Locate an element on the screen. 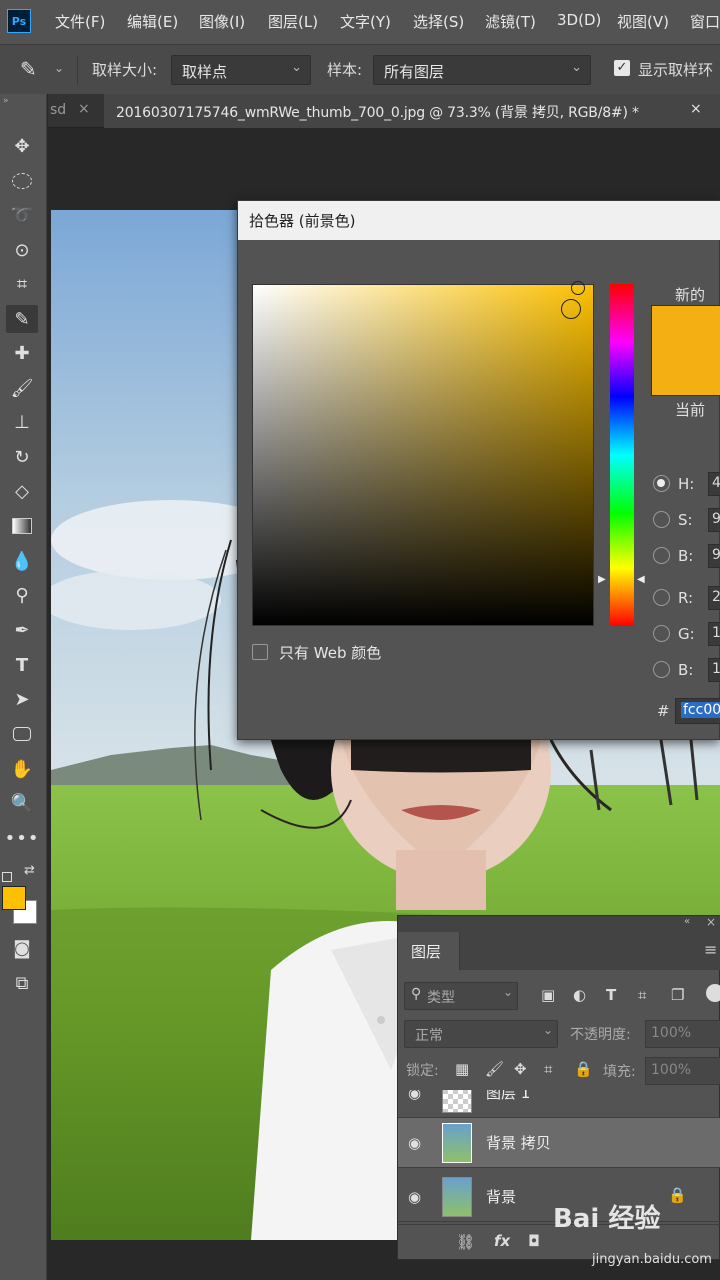 Image resolution: width=720 pixels, height=1280 pixels. blur-tool-icon: 💧 is located at coordinates (22, 561).